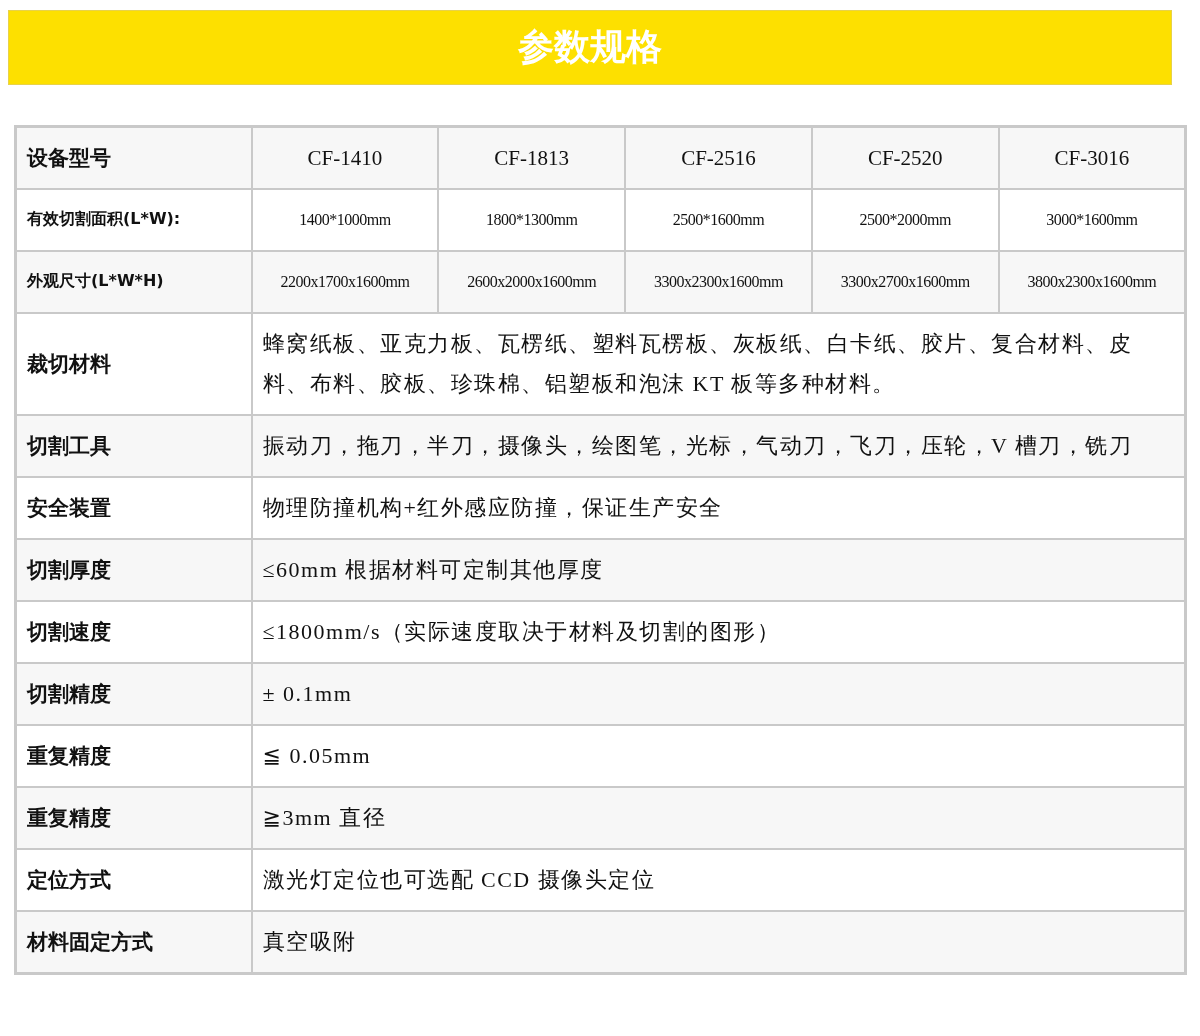 The width and height of the screenshot is (1200, 1036). What do you see at coordinates (905, 219) in the screenshot?
I see `spec-value: 2500*2000mm` at bounding box center [905, 219].